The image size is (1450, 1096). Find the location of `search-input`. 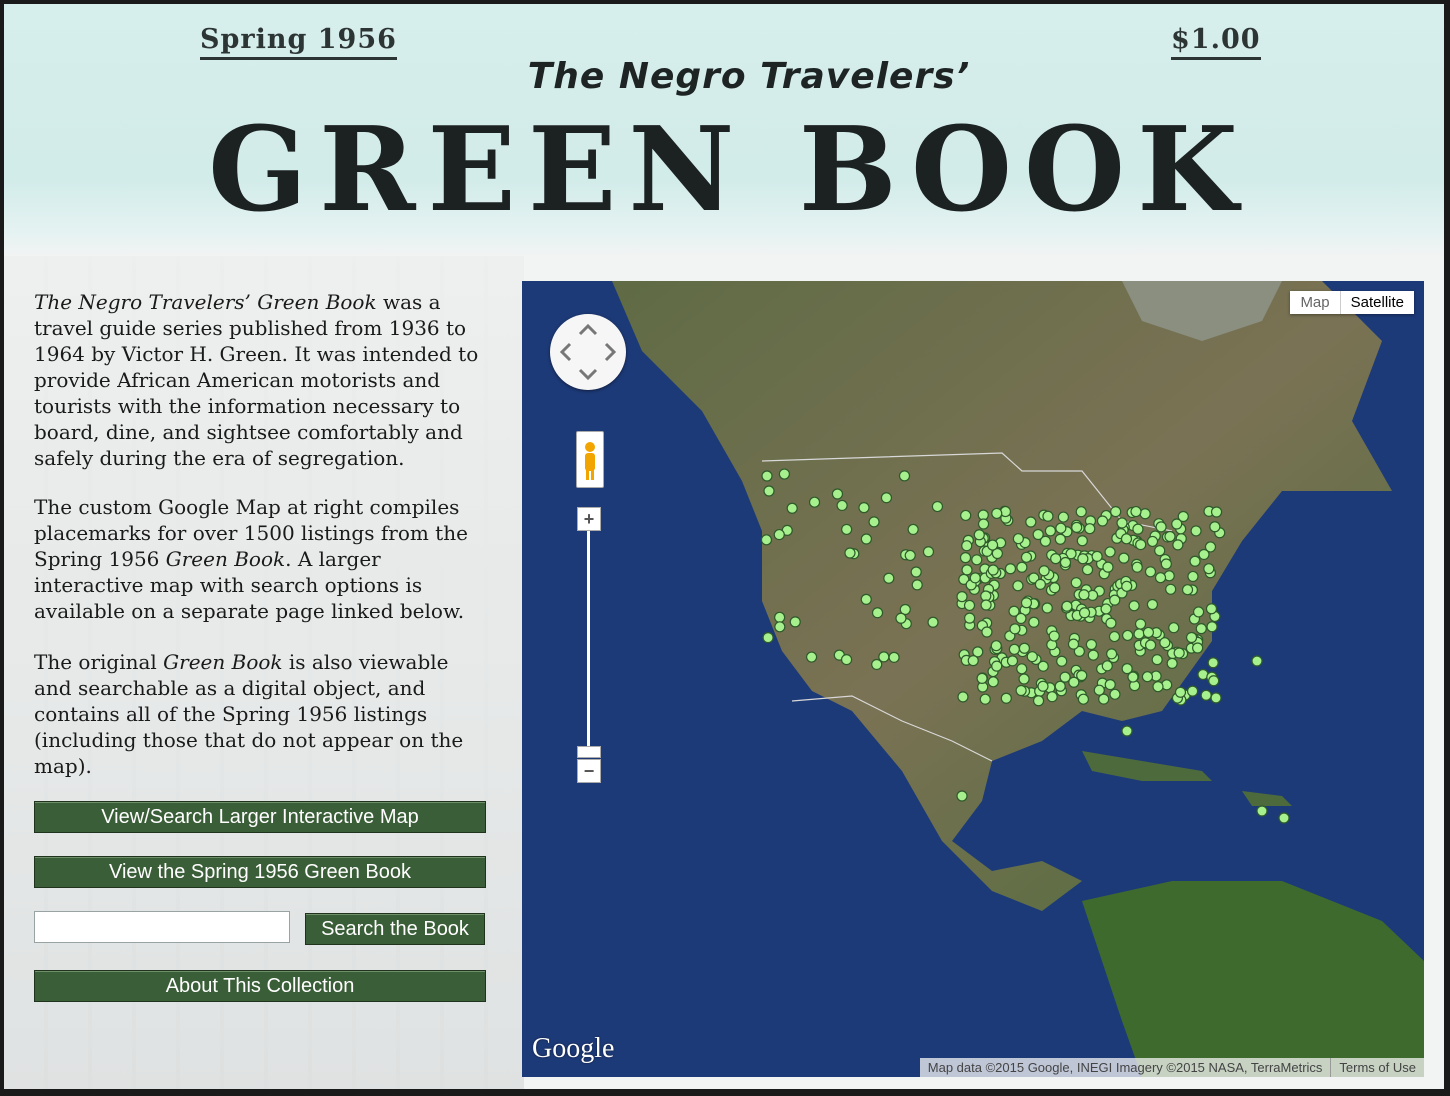

search-input is located at coordinates (162, 927).